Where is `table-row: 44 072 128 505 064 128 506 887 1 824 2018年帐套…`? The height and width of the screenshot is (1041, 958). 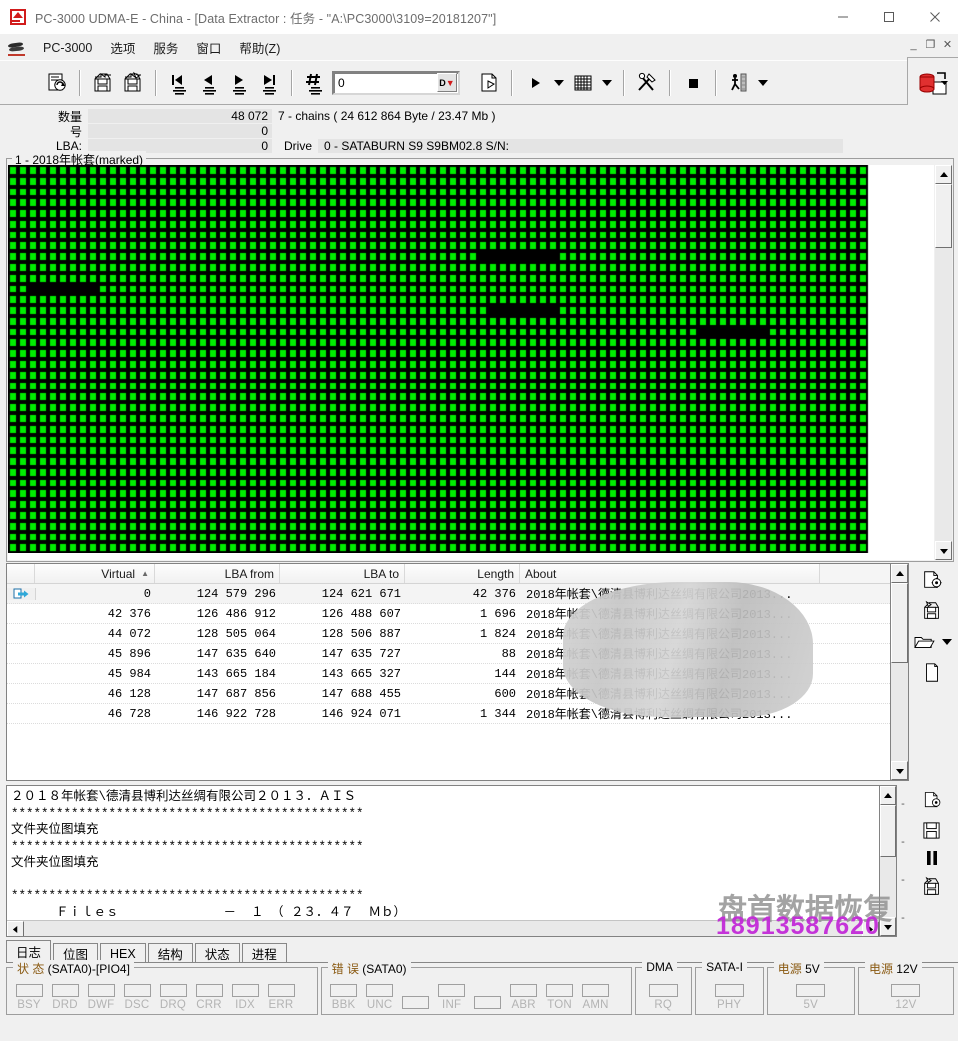 table-row: 44 072 128 505 064 128 506 887 1 824 2018年帐套… is located at coordinates (448, 634).